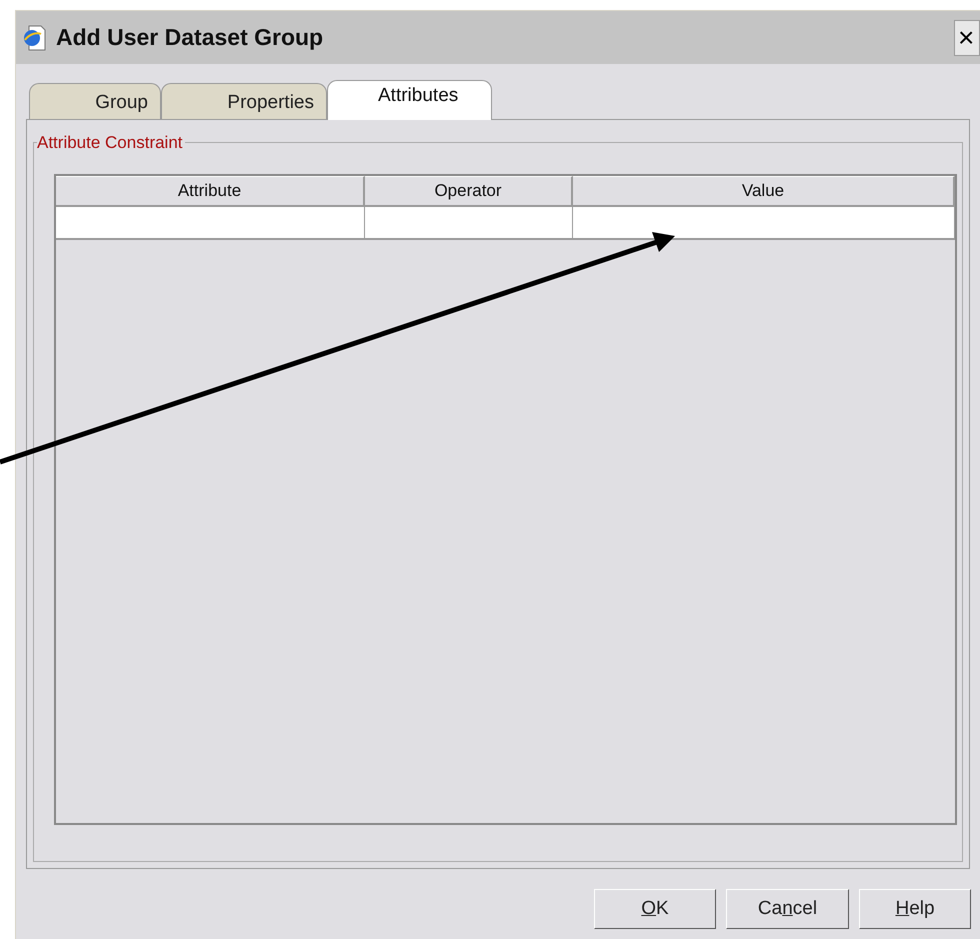  I want to click on column-header: Attribute, so click(210, 191).